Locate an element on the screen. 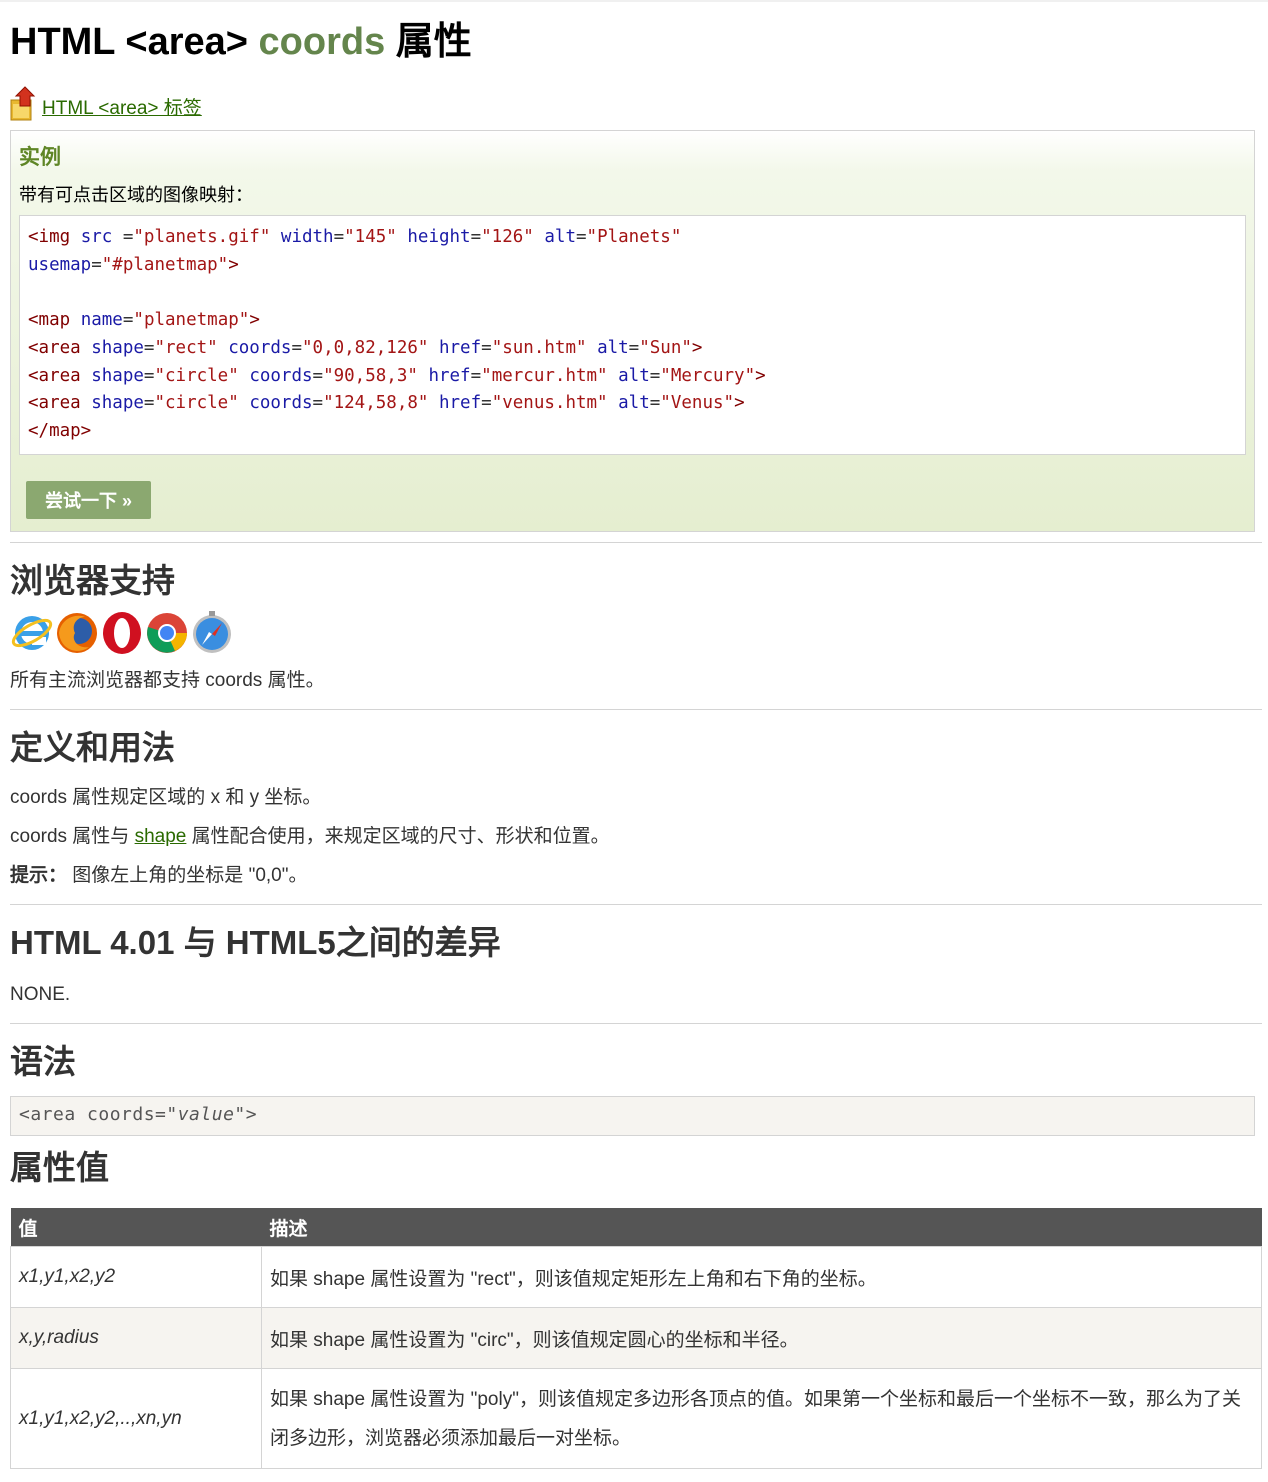  table-header-row: 值 描述 is located at coordinates (636, 1227).